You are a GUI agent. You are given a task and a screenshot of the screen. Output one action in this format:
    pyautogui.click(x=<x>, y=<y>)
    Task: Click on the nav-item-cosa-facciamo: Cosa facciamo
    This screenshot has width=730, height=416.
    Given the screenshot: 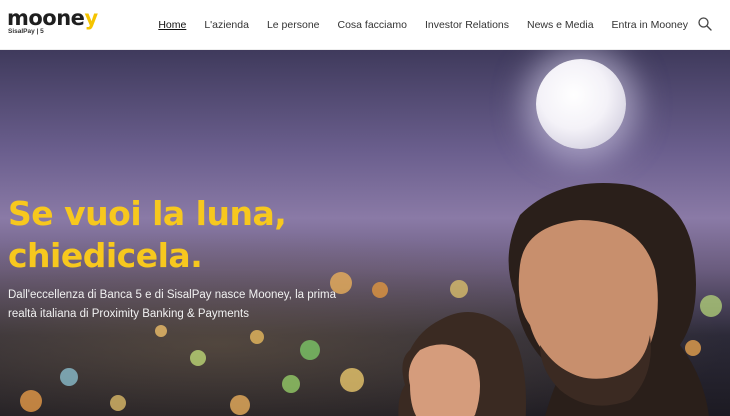 What is the action you would take?
    pyautogui.click(x=372, y=25)
    